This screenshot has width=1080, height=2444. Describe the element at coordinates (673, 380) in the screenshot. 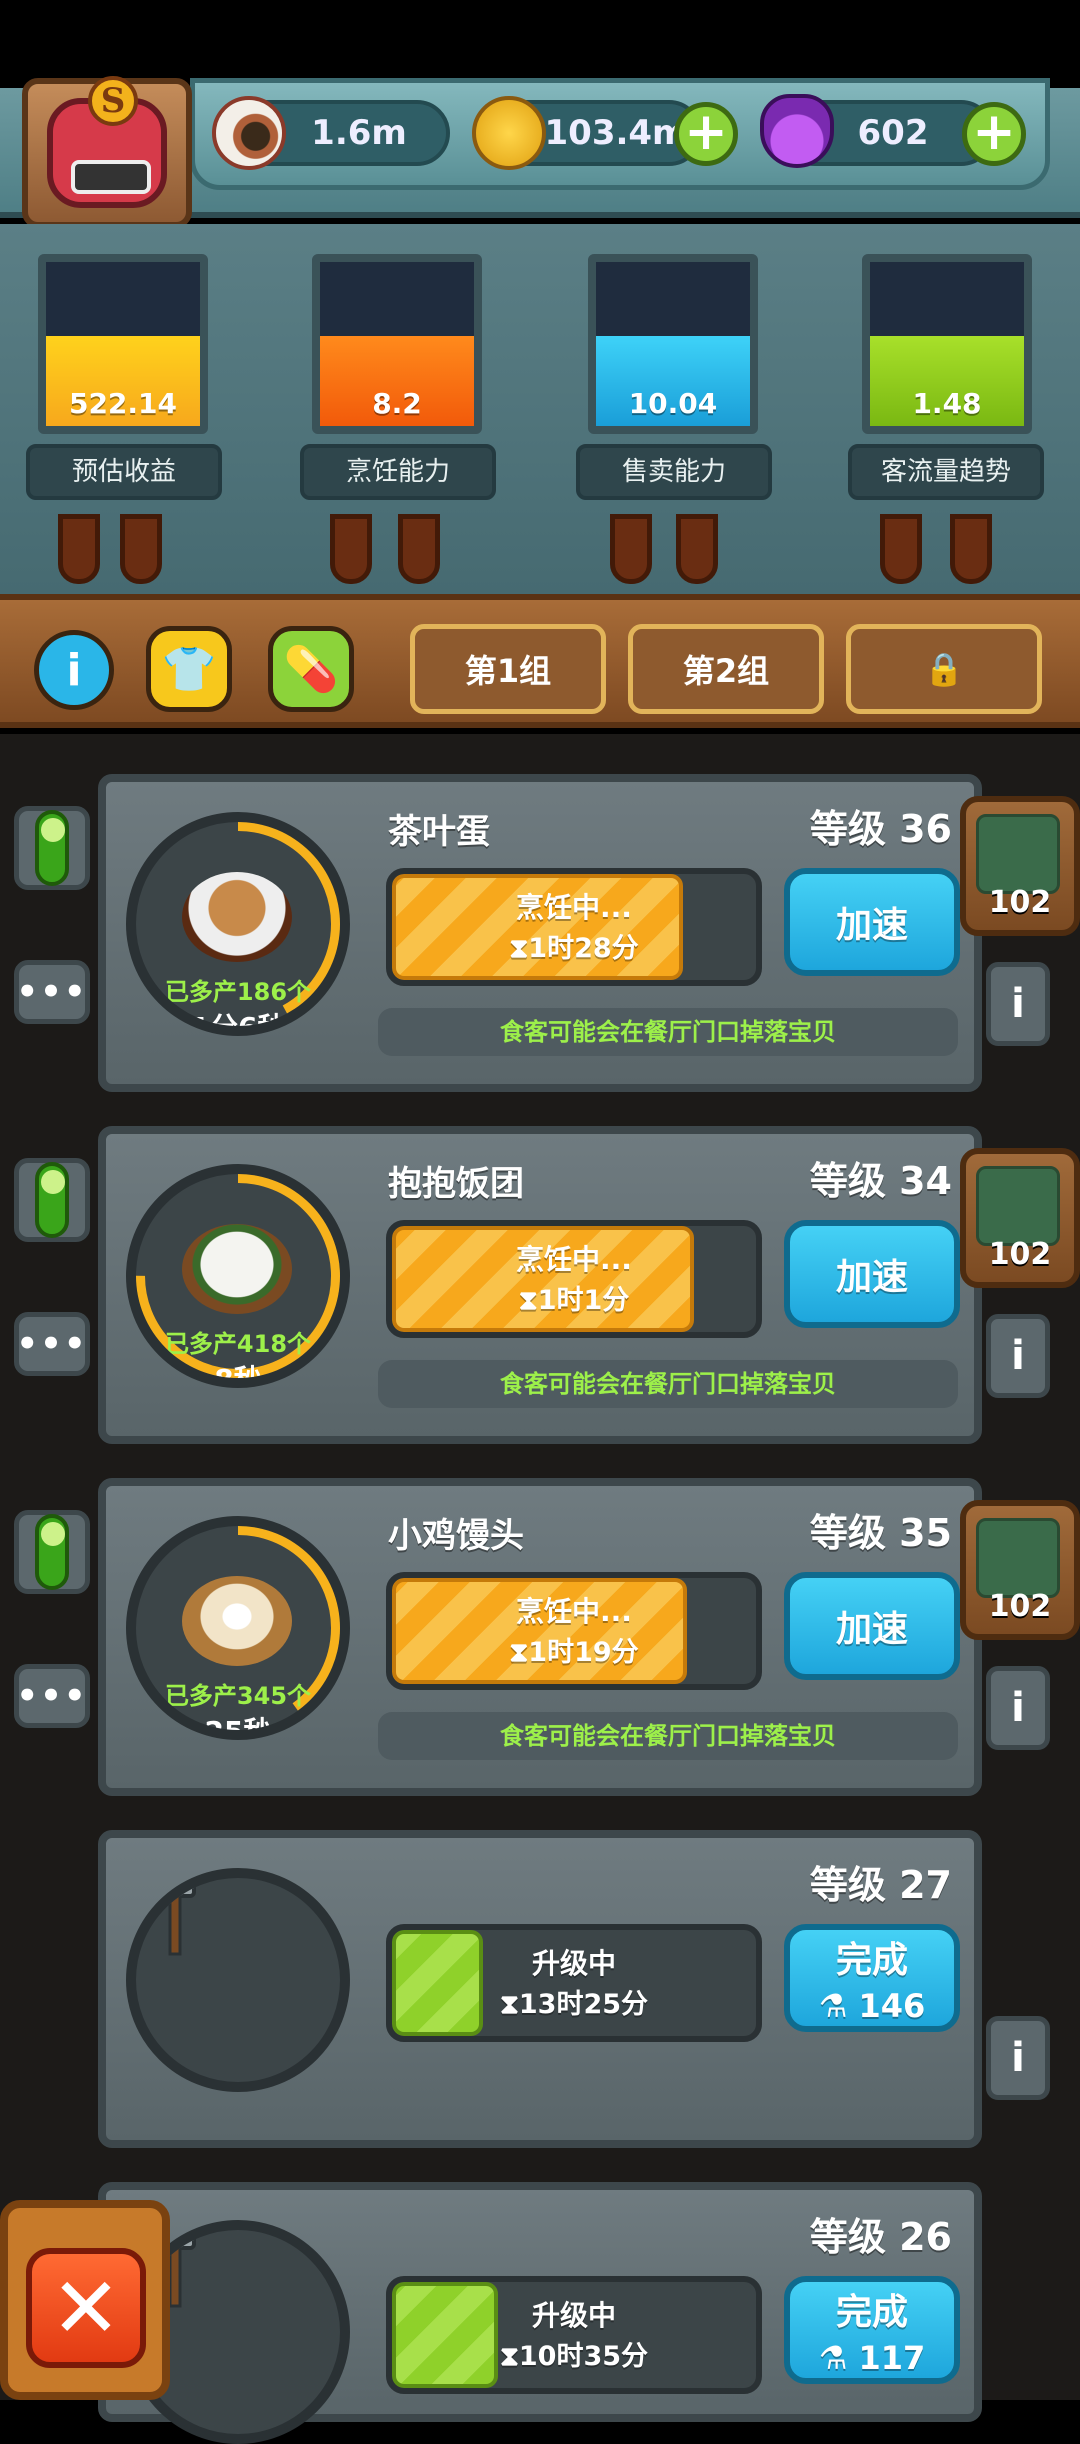

I see `gauge-fill: 10.04` at that location.